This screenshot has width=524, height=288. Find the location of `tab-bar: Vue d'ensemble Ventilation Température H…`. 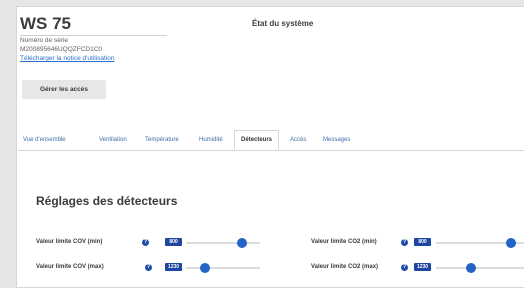

tab-bar: Vue d'ensemble Ventilation Température H… is located at coordinates (271, 140).